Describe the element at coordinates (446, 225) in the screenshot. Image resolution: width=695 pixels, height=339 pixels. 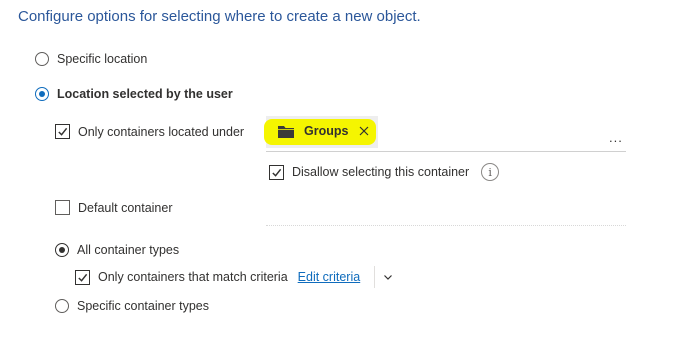
I see `divider` at that location.